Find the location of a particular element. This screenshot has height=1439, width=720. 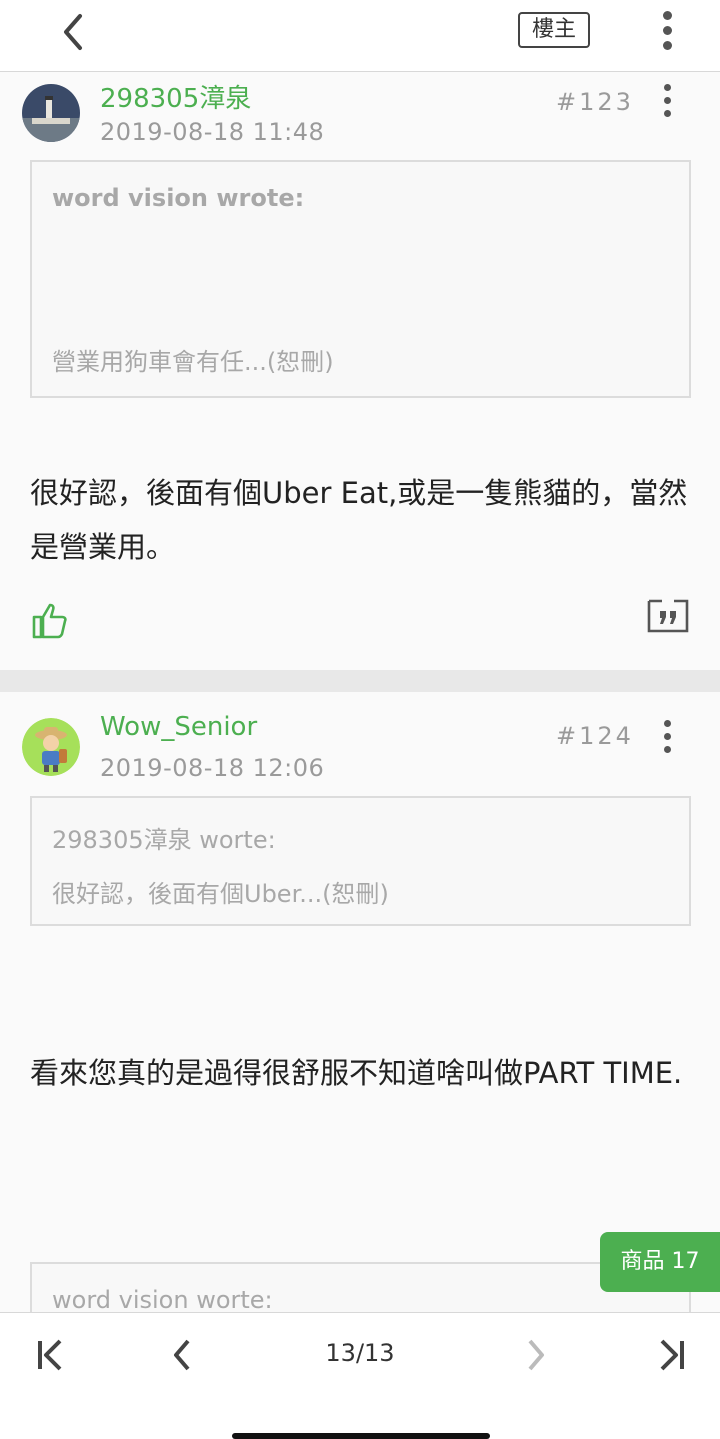

page-indicator: 13/13 is located at coordinates (360, 1353).